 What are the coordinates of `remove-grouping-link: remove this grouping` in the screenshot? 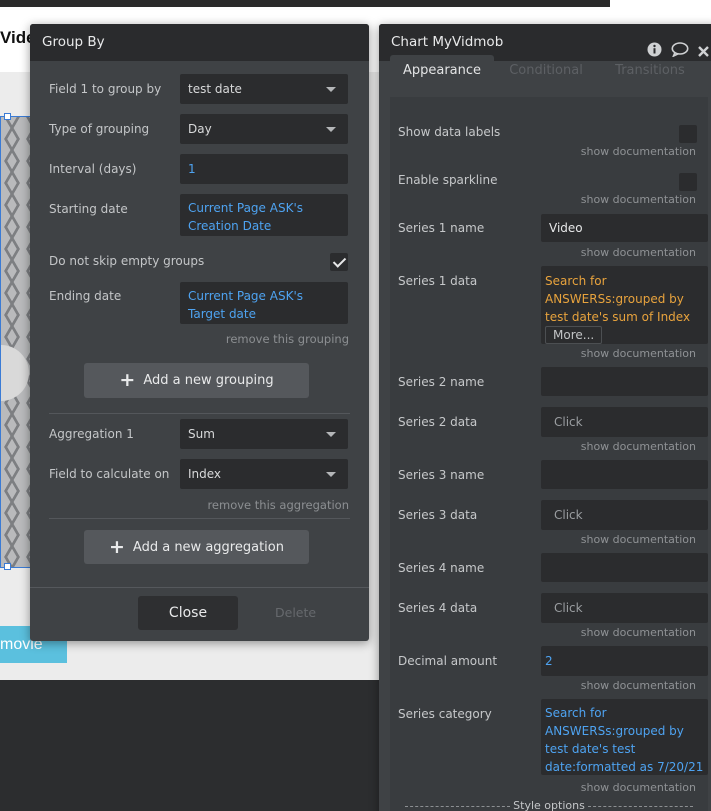 It's located at (287, 339).